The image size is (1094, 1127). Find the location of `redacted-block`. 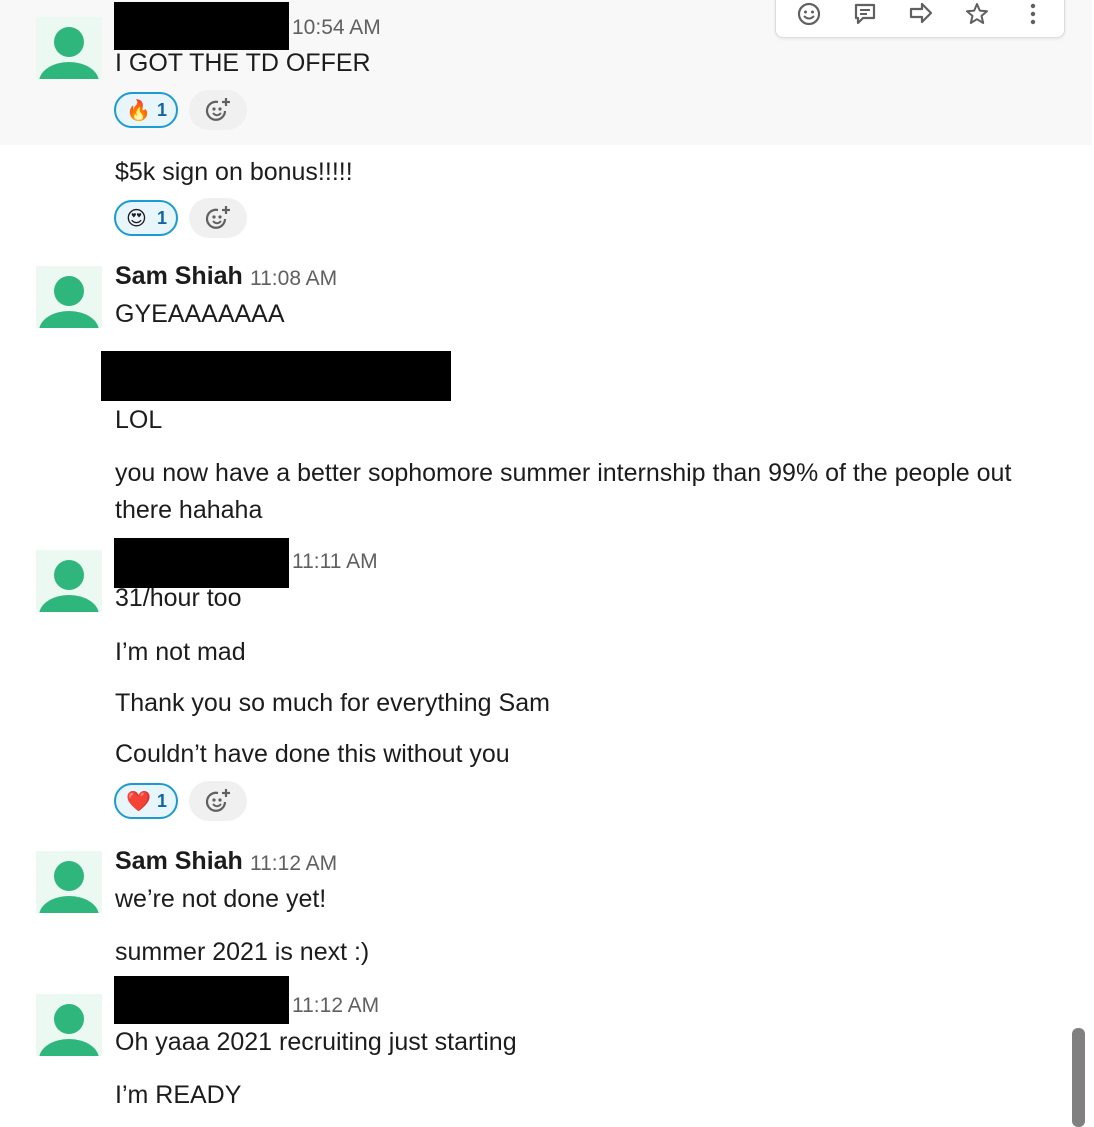

redacted-block is located at coordinates (276, 376).